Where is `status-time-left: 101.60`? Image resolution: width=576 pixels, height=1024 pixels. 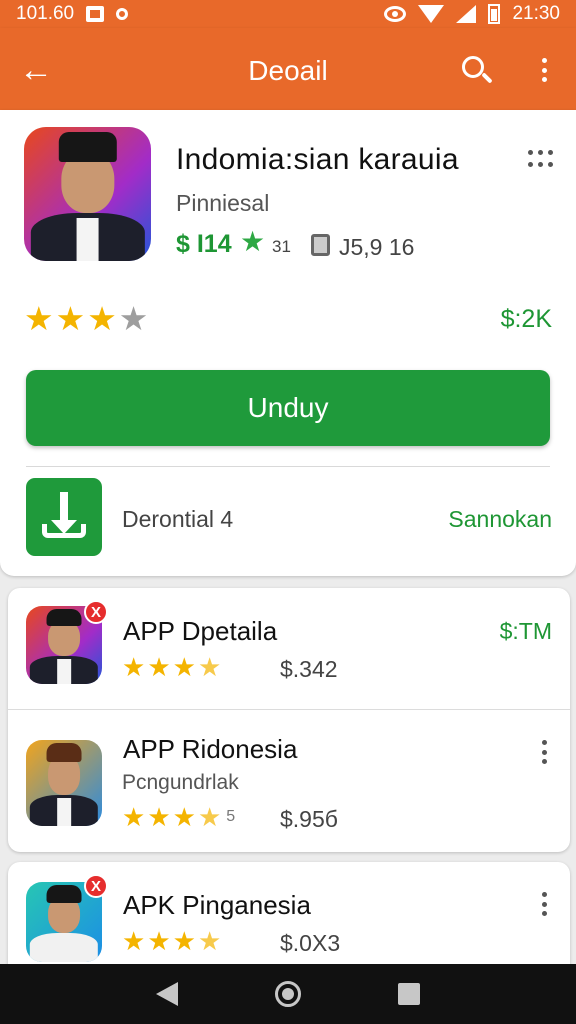
status-time-left: 101.60 is located at coordinates (45, 13).